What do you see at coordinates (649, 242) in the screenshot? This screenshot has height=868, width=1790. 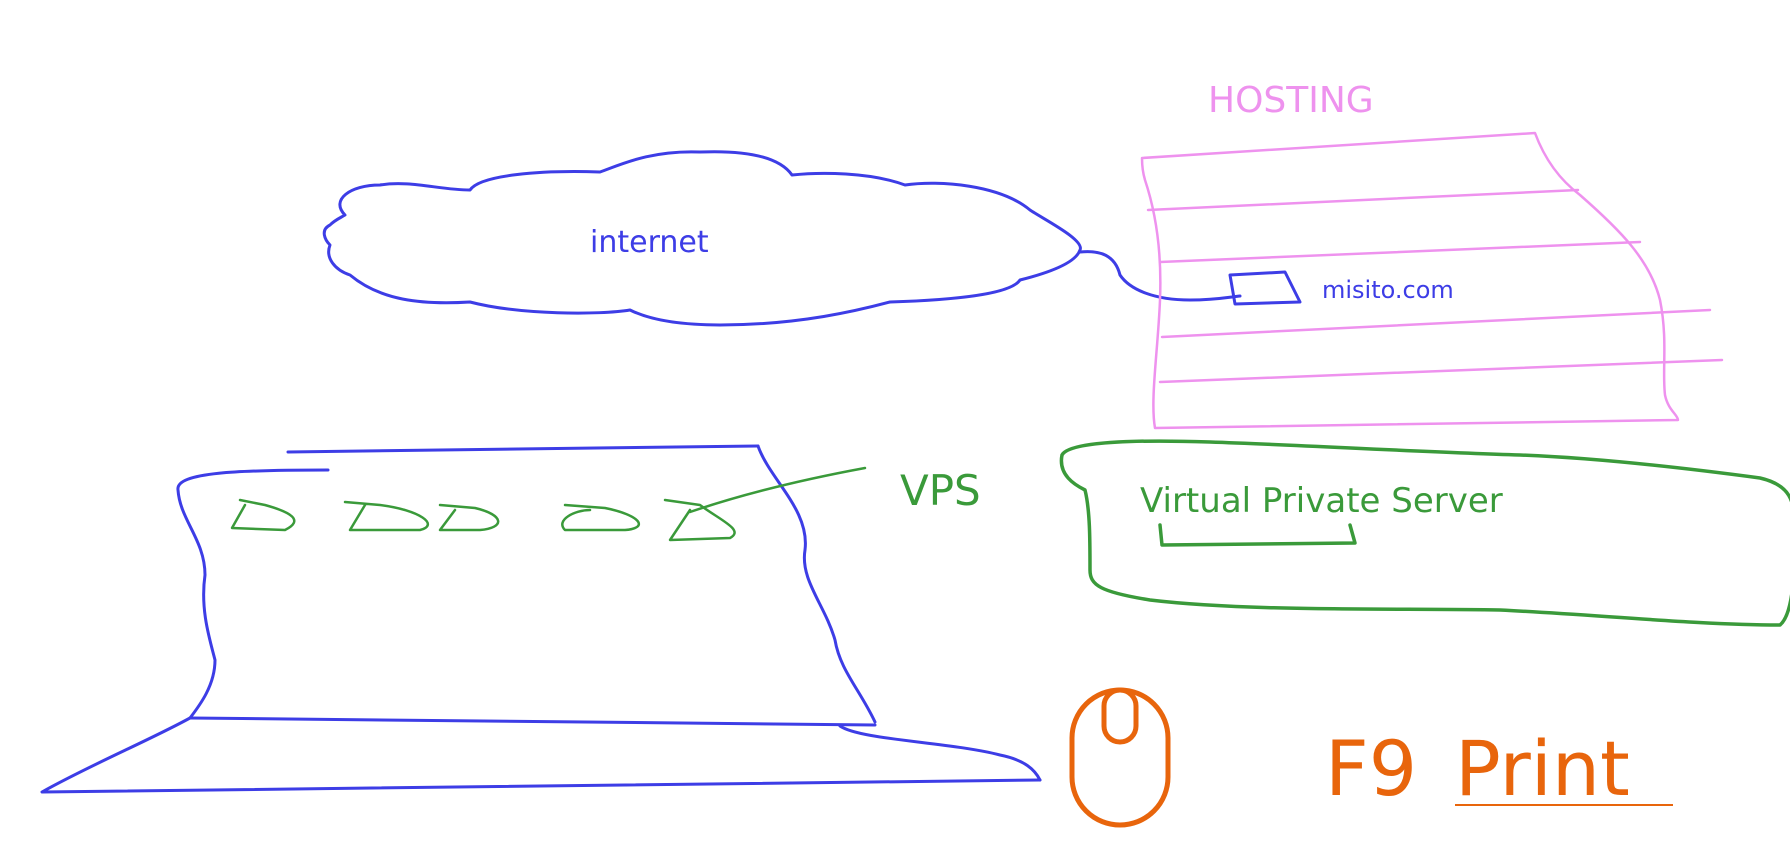 I see `internet-label: internet` at bounding box center [649, 242].